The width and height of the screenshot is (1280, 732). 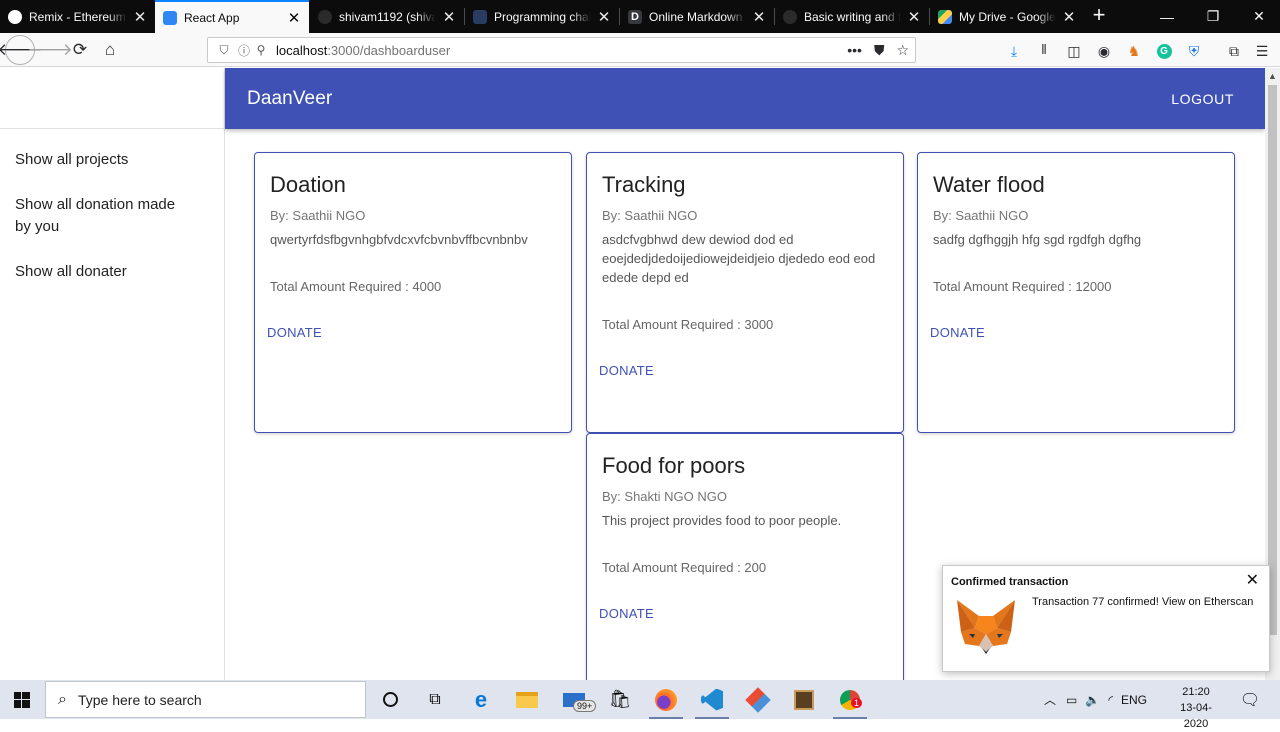 I want to click on close-window-button: ✕, so click(x=1258, y=16).